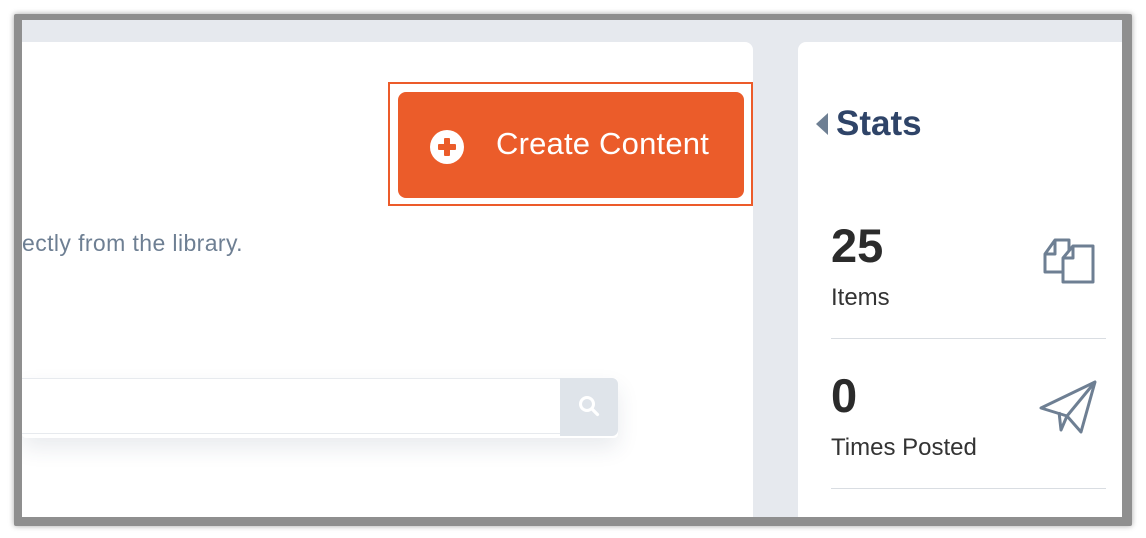 The height and width of the screenshot is (538, 1146). What do you see at coordinates (857, 245) in the screenshot?
I see `stat-value: 25` at bounding box center [857, 245].